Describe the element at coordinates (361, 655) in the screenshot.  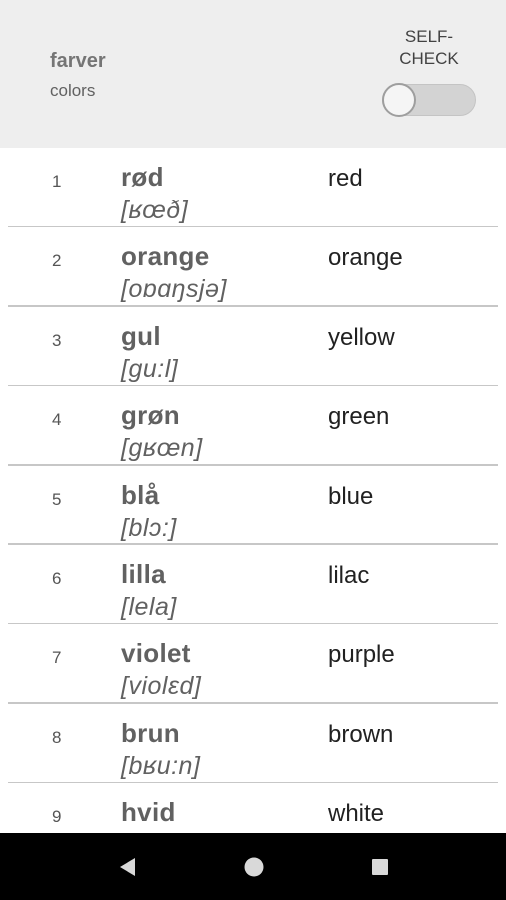
I see `english-translation: purple` at that location.